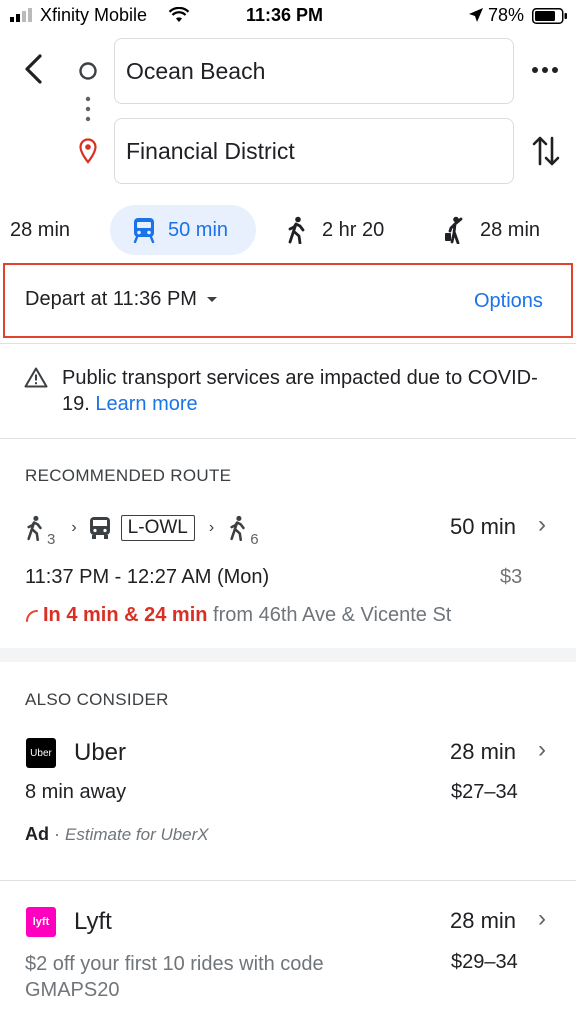 This screenshot has width=576, height=1024. Describe the element at coordinates (511, 577) in the screenshot. I see `route-fare: $3` at that location.